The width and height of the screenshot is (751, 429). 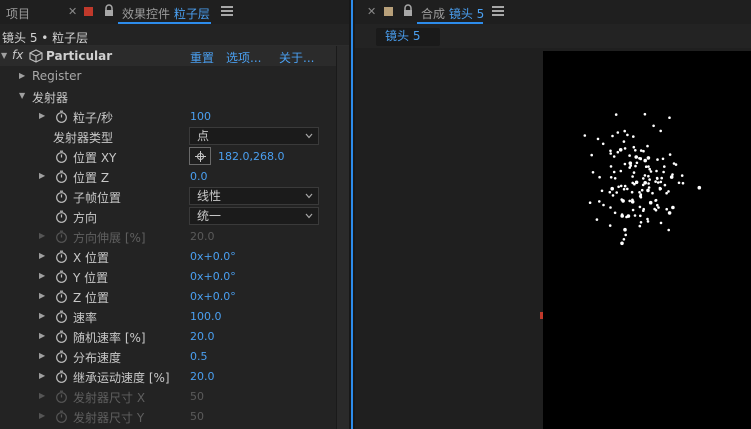 What do you see at coordinates (199, 356) in the screenshot?
I see `property-value: 0.5` at bounding box center [199, 356].